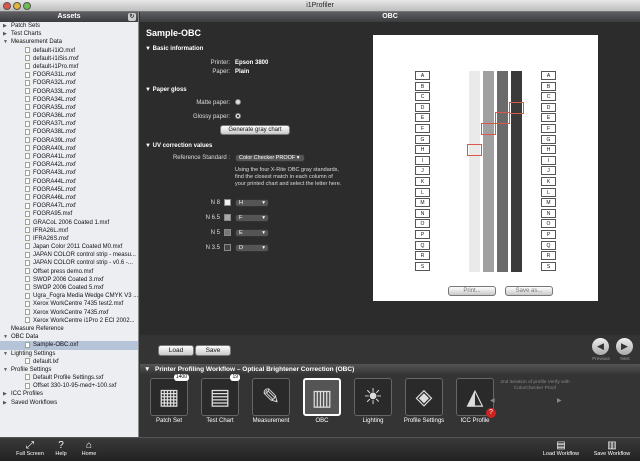 The height and width of the screenshot is (461, 640). Describe the element at coordinates (69, 91) in the screenshot. I see `tree-item: FOGRA33L.mxf` at that location.